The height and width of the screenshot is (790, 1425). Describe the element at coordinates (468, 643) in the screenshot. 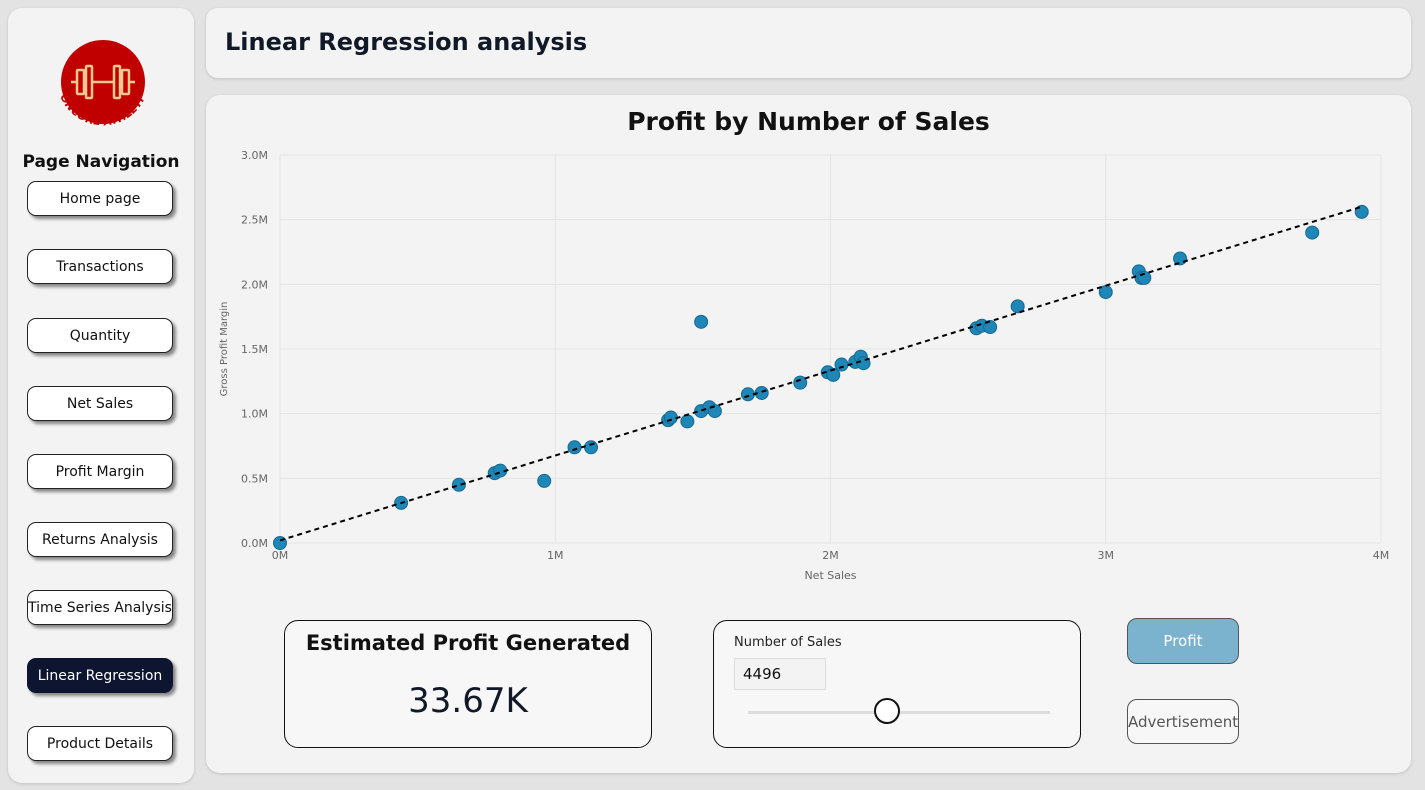

I see `estimated-profit-title: Estimated Profit Generated` at that location.